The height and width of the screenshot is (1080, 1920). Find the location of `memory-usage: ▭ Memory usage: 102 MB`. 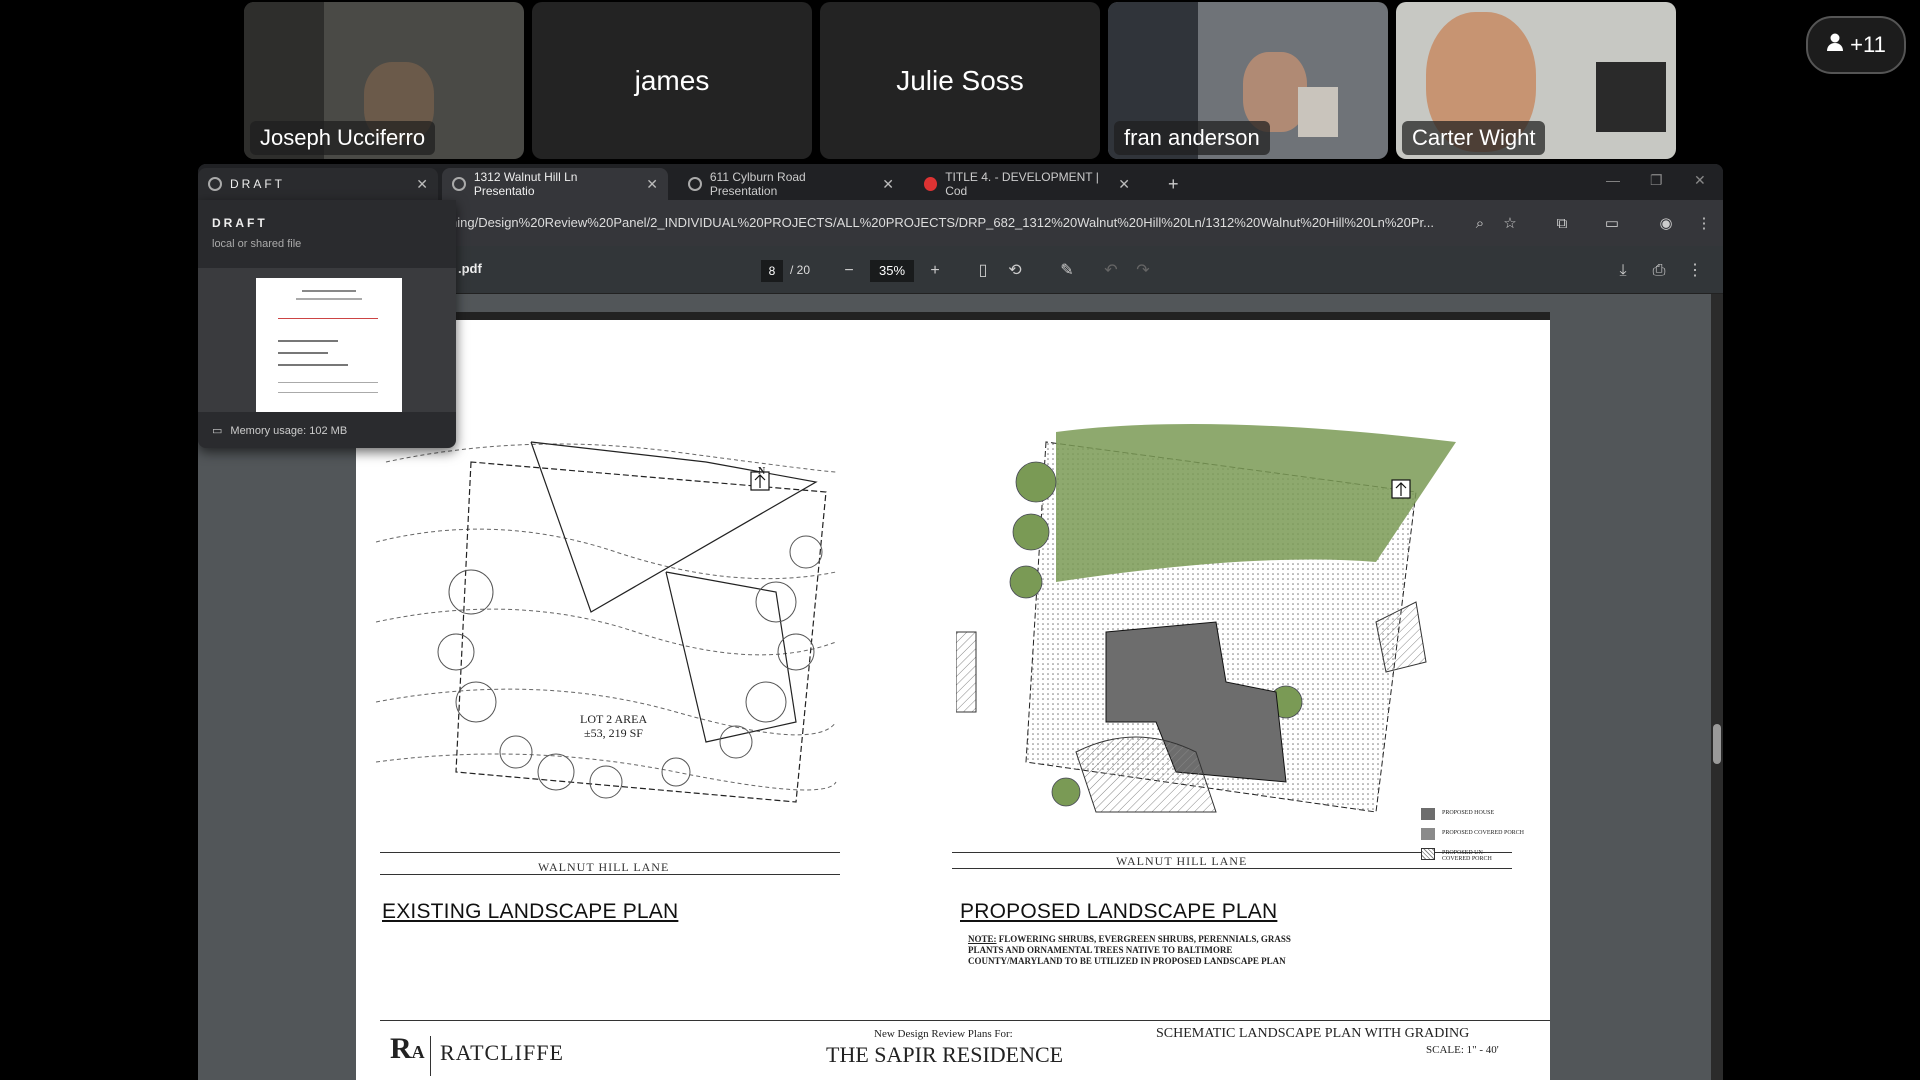

memory-usage: ▭ Memory usage: 102 MB is located at coordinates (279, 430).